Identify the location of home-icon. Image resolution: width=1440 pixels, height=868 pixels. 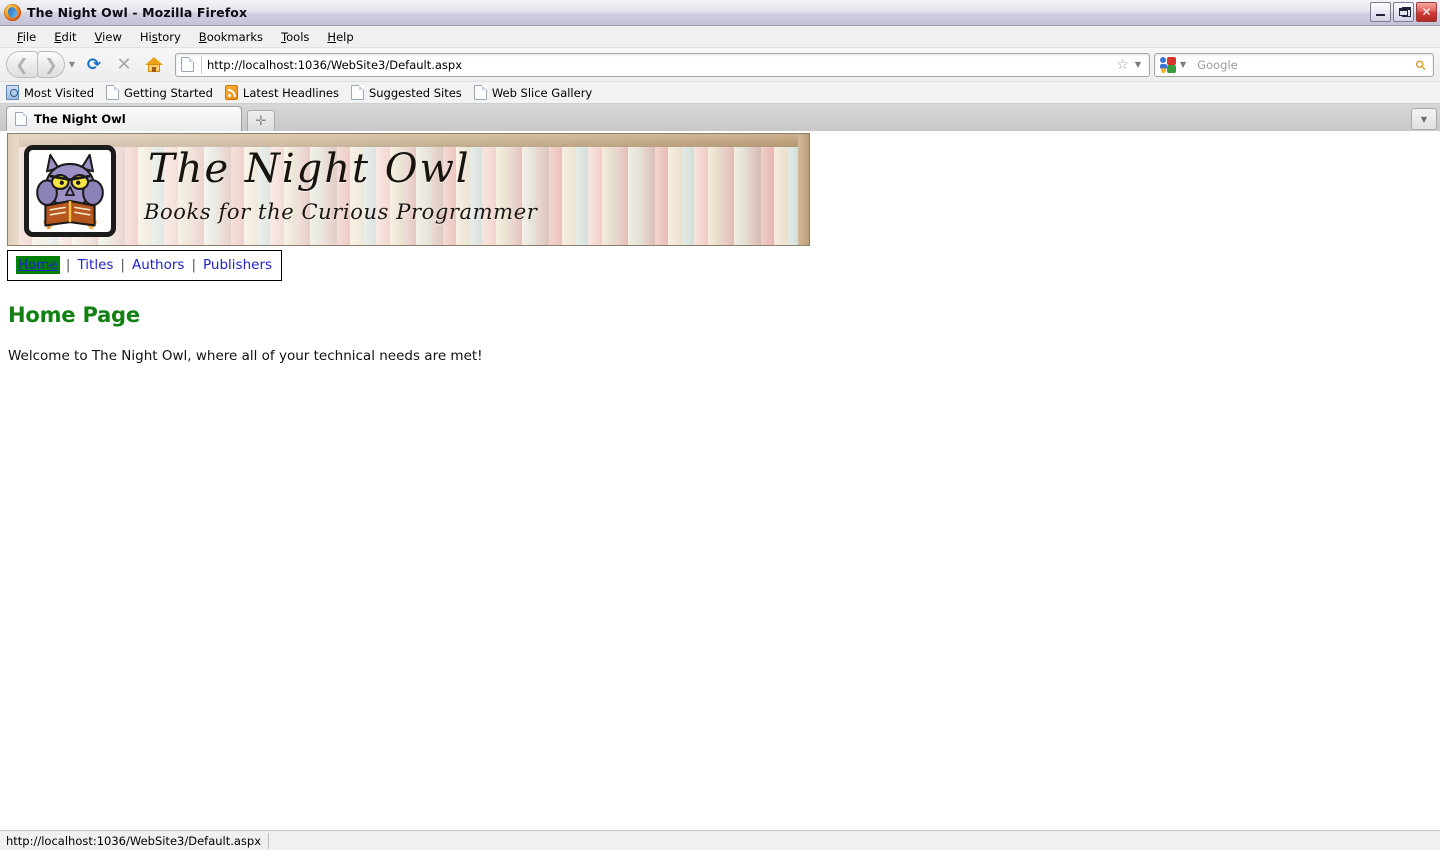
(154, 64).